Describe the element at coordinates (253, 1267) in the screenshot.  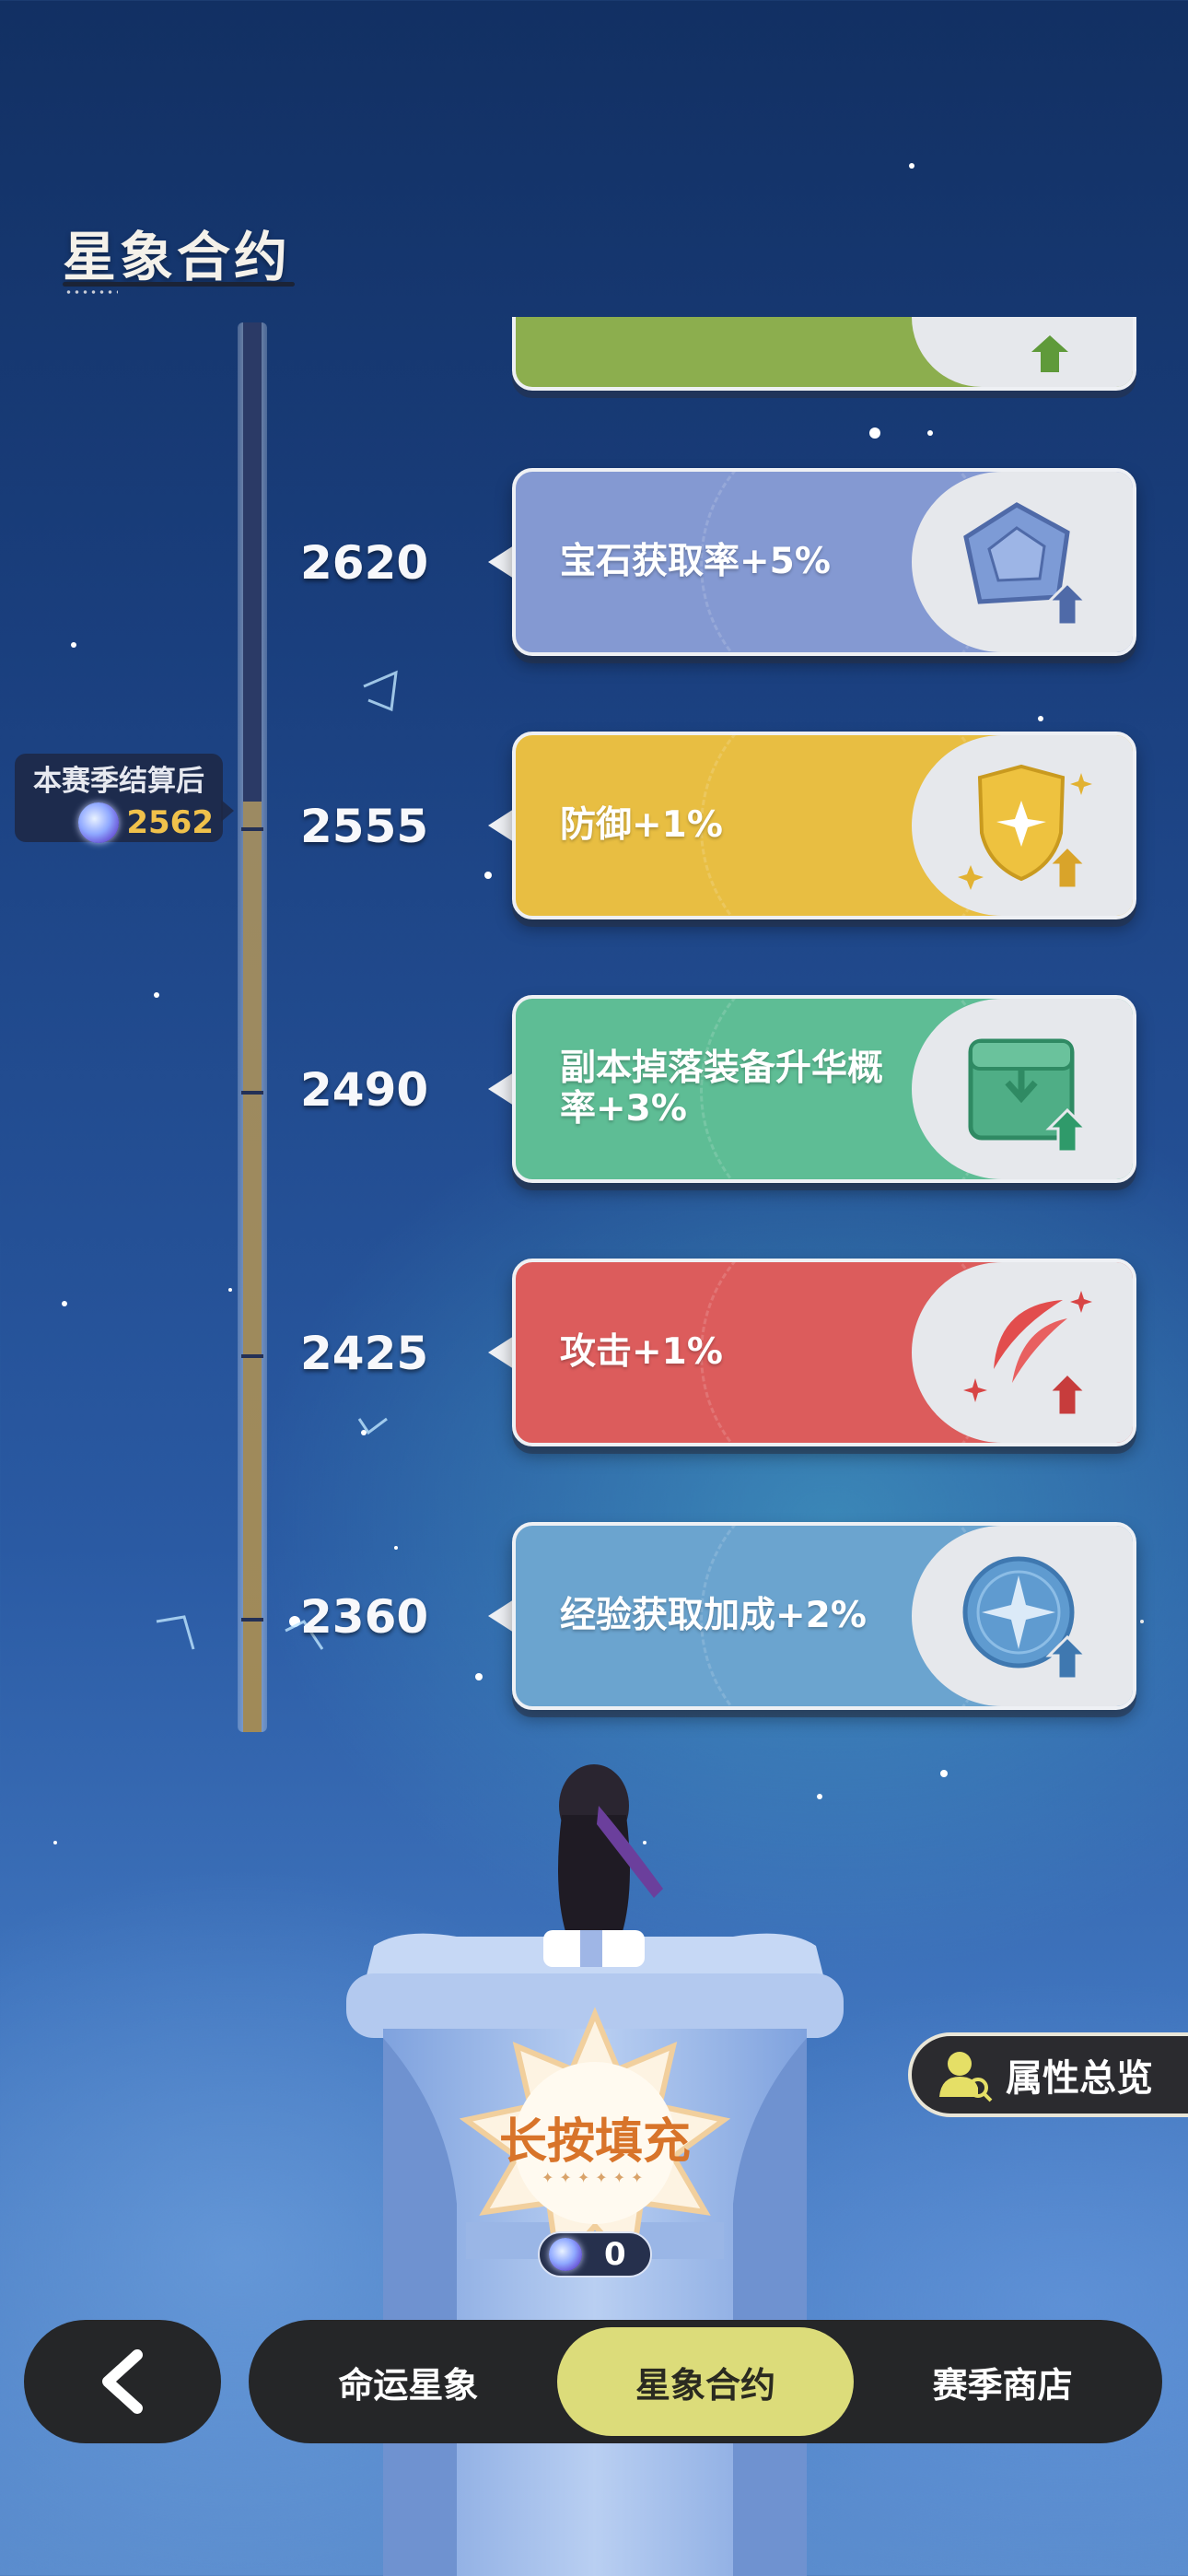
I see `progress-track-fill` at that location.